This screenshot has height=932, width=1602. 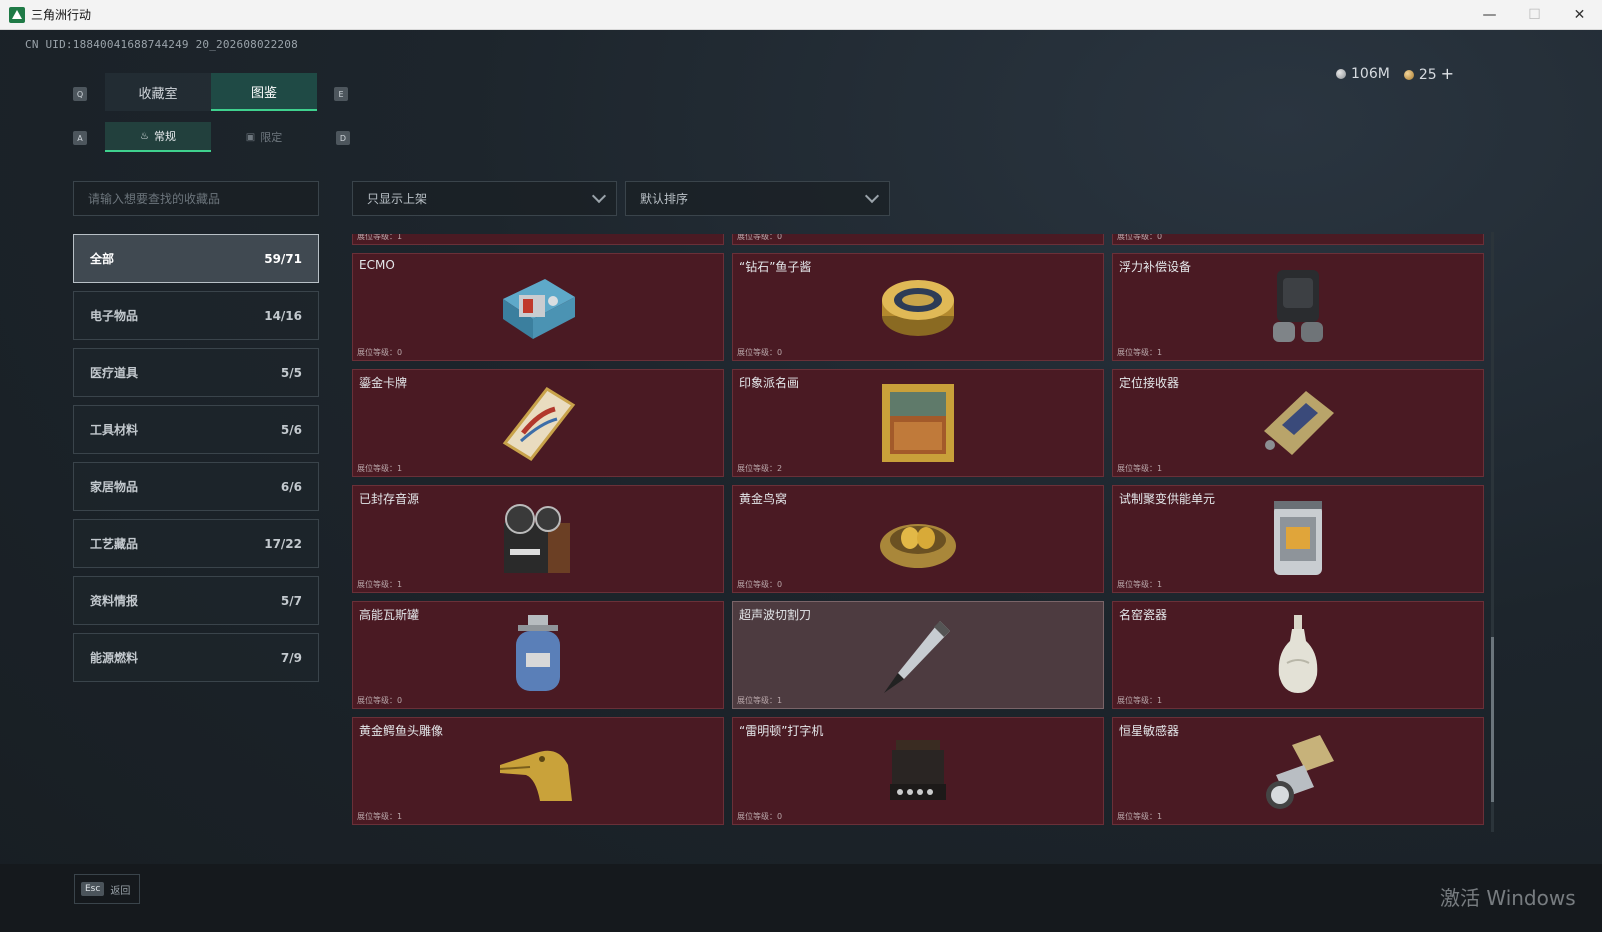 I want to click on scrollbar-thumb, so click(x=1492, y=719).